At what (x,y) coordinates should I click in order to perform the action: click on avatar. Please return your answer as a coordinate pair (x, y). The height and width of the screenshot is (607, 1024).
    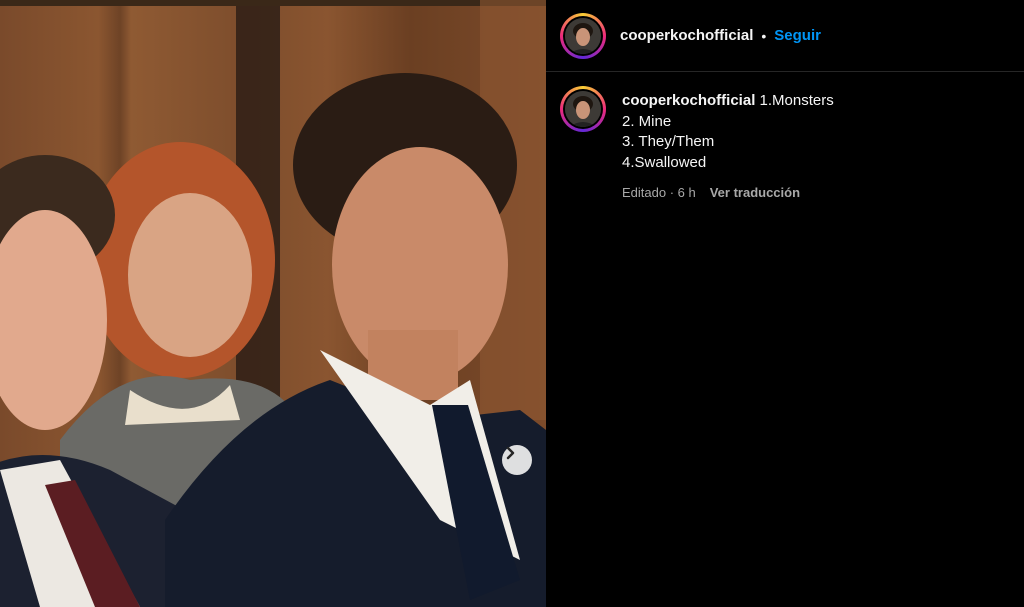
    Looking at the image, I should click on (583, 35).